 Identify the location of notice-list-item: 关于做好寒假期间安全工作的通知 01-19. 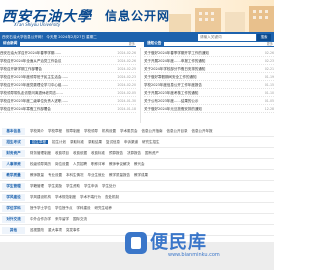
(209, 77).